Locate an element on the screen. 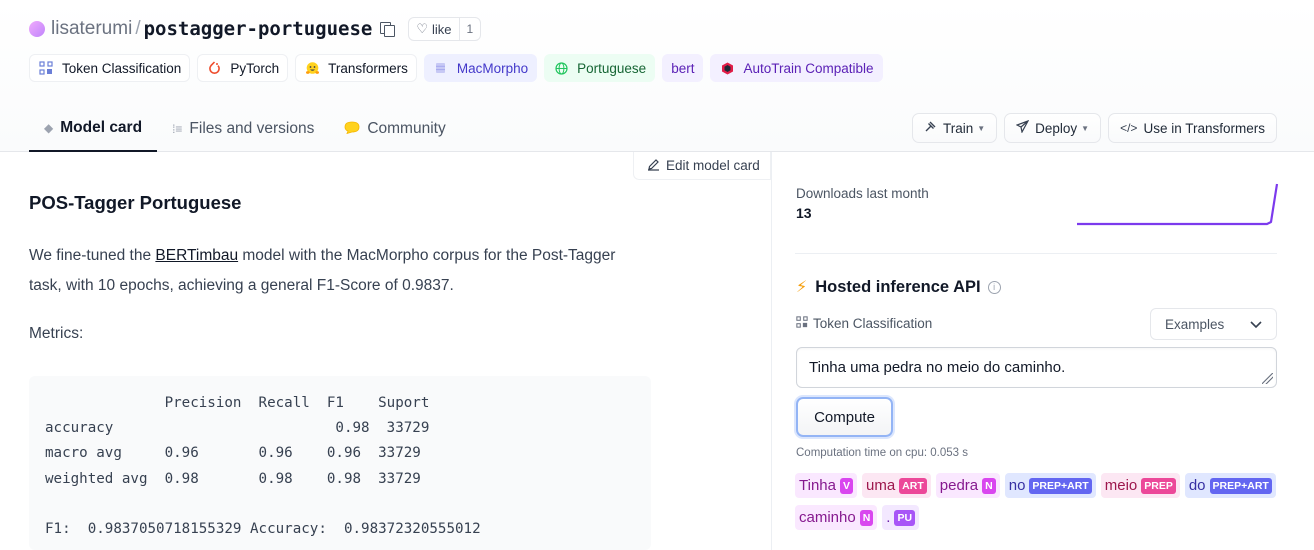 This screenshot has height=550, width=1314. token-word: pedra is located at coordinates (959, 485).